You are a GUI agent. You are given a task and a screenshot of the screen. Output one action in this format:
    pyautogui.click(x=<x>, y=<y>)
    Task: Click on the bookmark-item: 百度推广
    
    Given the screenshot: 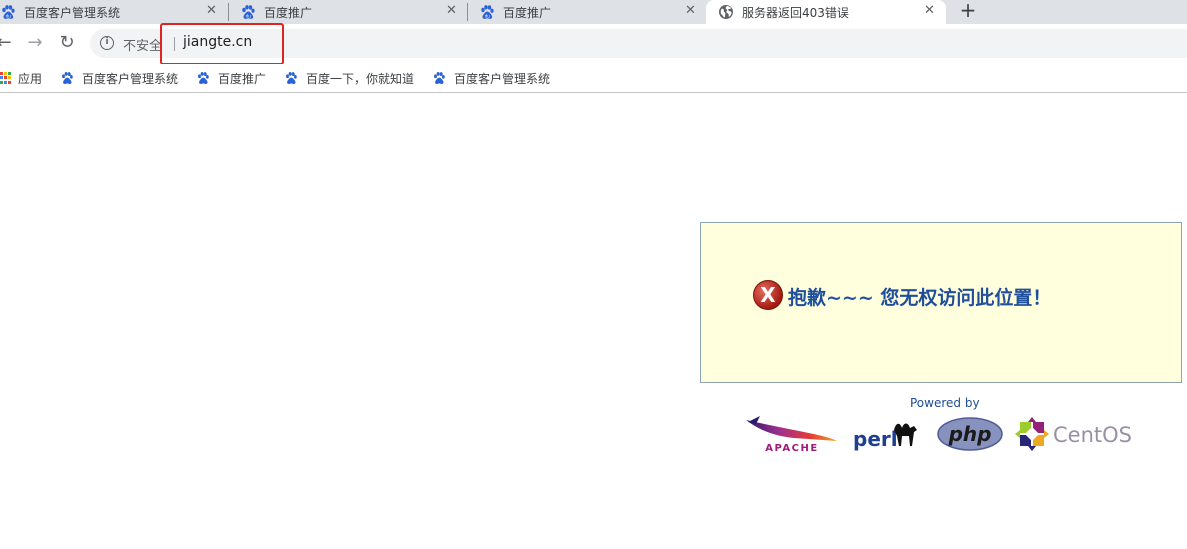 What is the action you would take?
    pyautogui.click(x=231, y=78)
    